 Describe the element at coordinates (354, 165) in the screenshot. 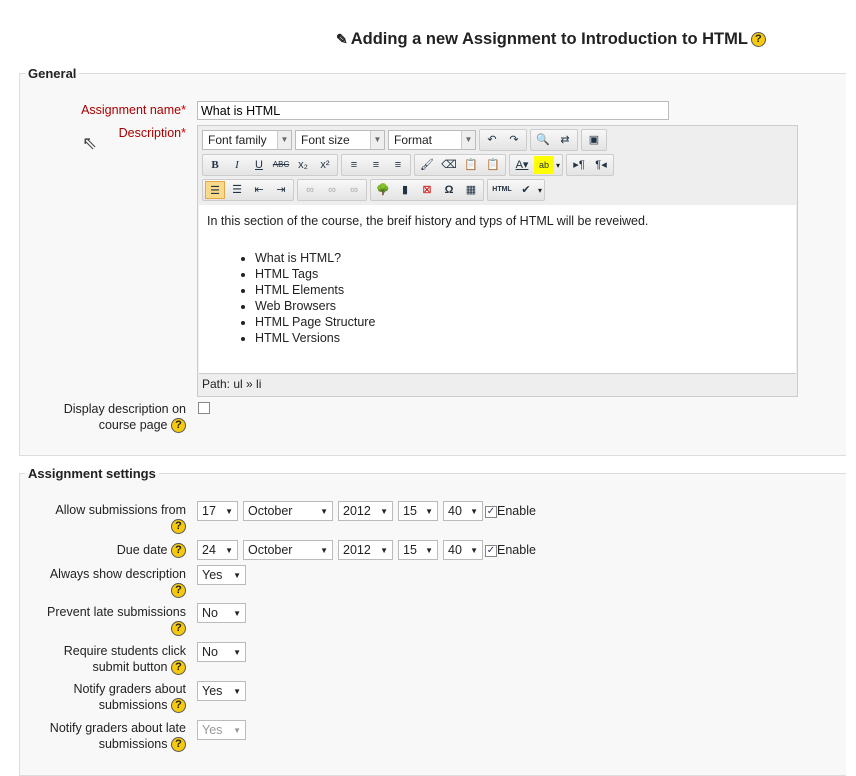

I see `align-left-icon: ≡` at that location.